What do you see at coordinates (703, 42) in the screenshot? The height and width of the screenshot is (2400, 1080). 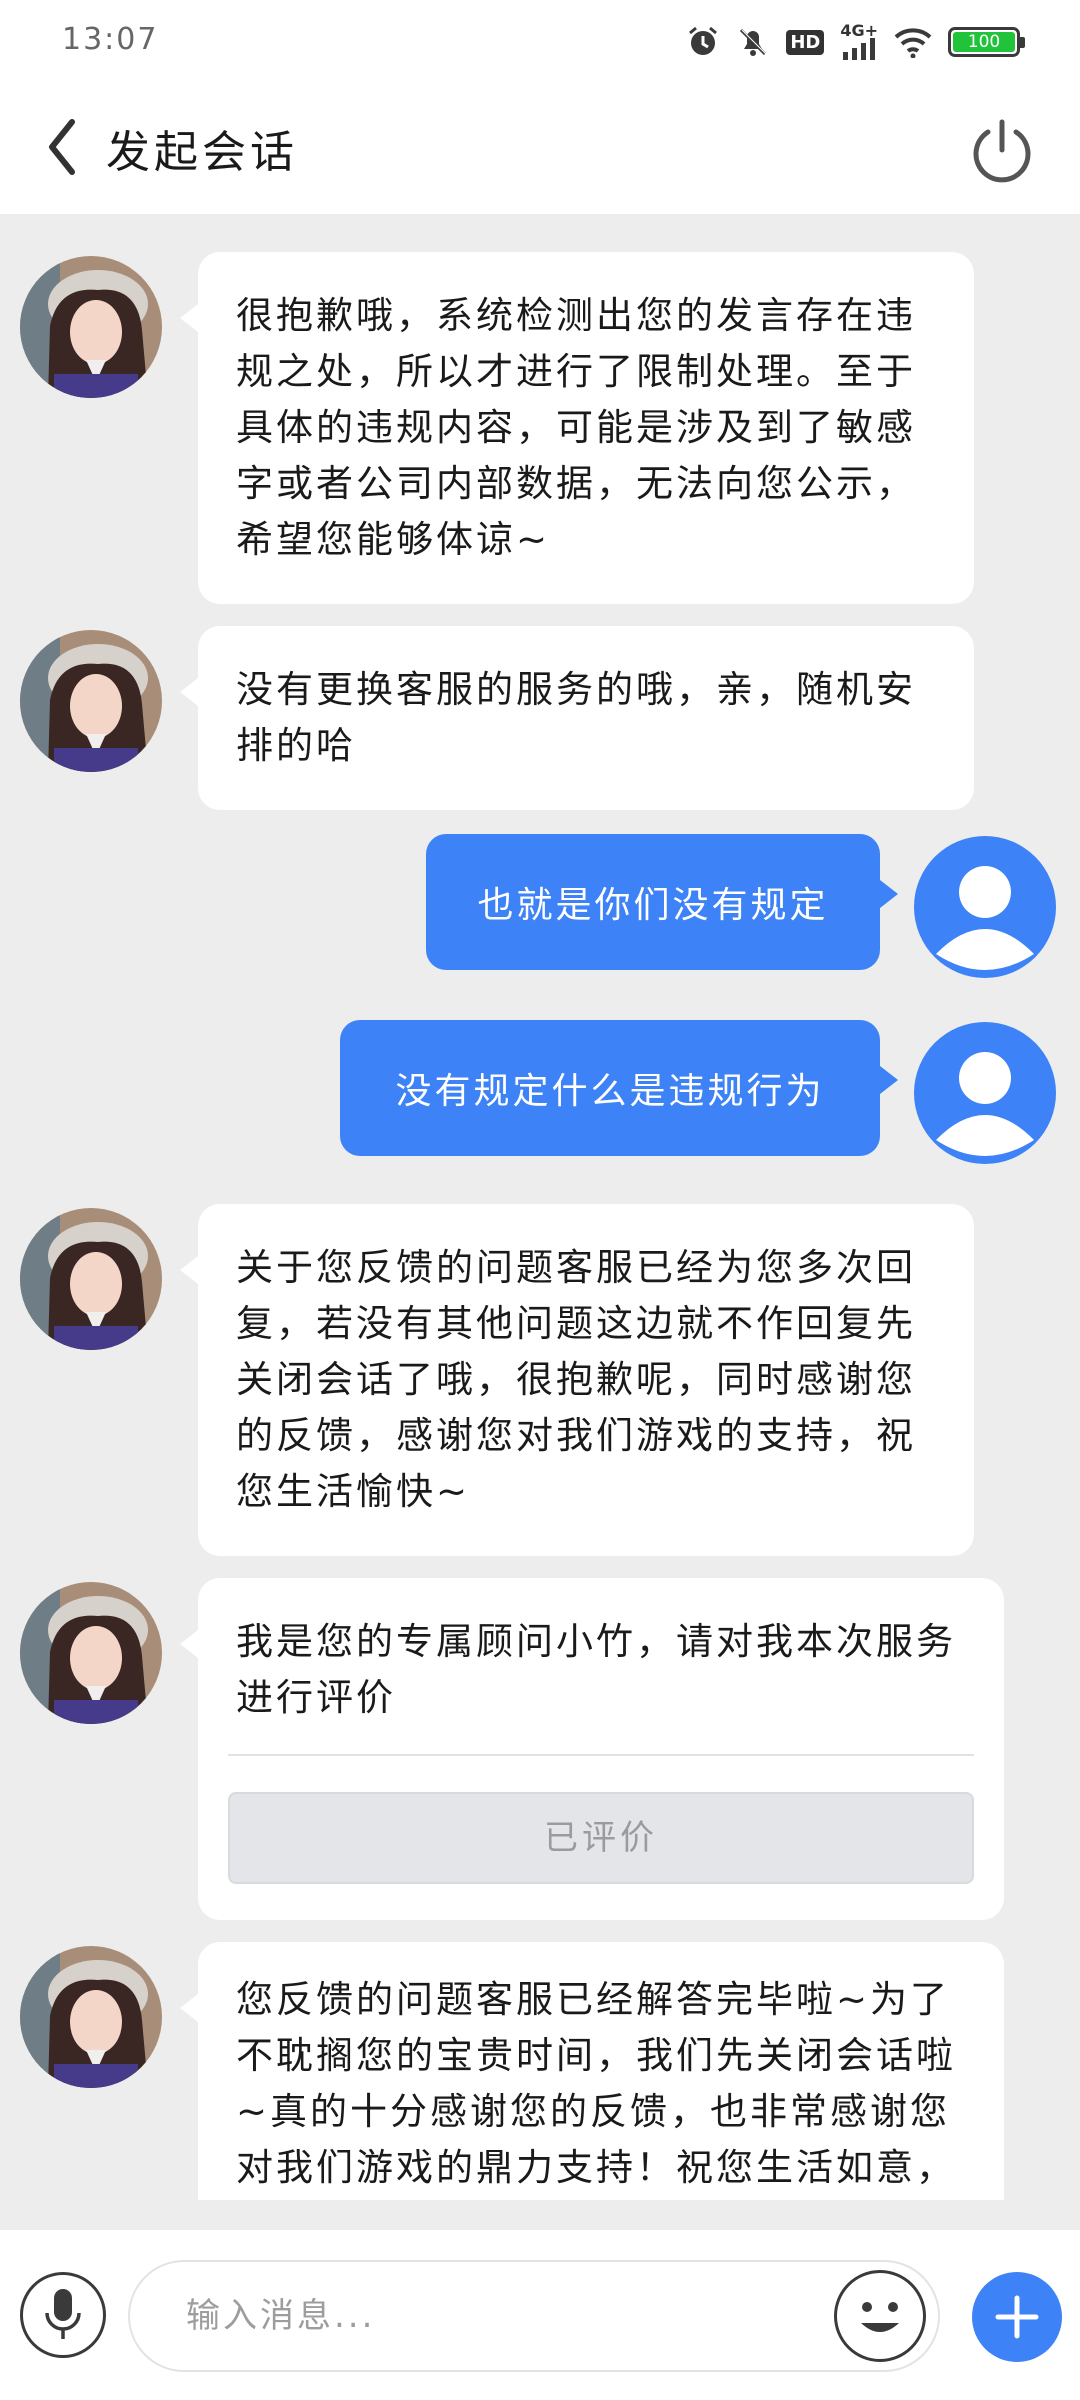 I see `alarm-icon` at bounding box center [703, 42].